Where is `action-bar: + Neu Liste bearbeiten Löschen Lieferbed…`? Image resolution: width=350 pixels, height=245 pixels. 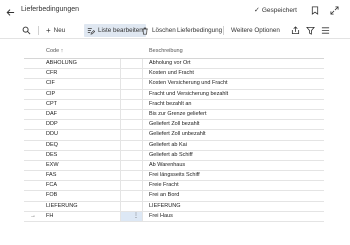 action-bar: + Neu Liste bearbeiten Löschen Lieferbed… is located at coordinates (175, 30).